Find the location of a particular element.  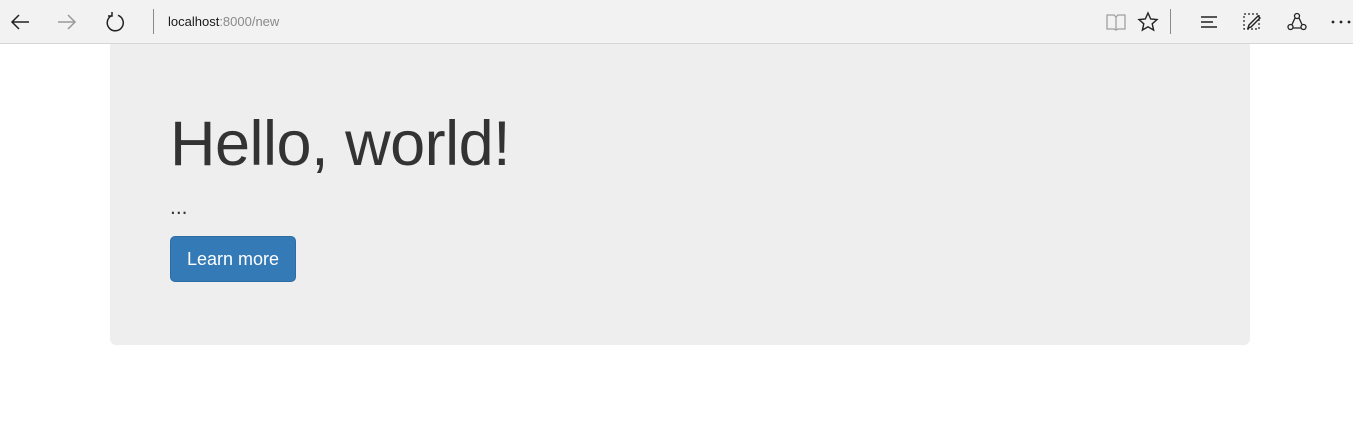

web-note-icon is located at coordinates (1252, 22).